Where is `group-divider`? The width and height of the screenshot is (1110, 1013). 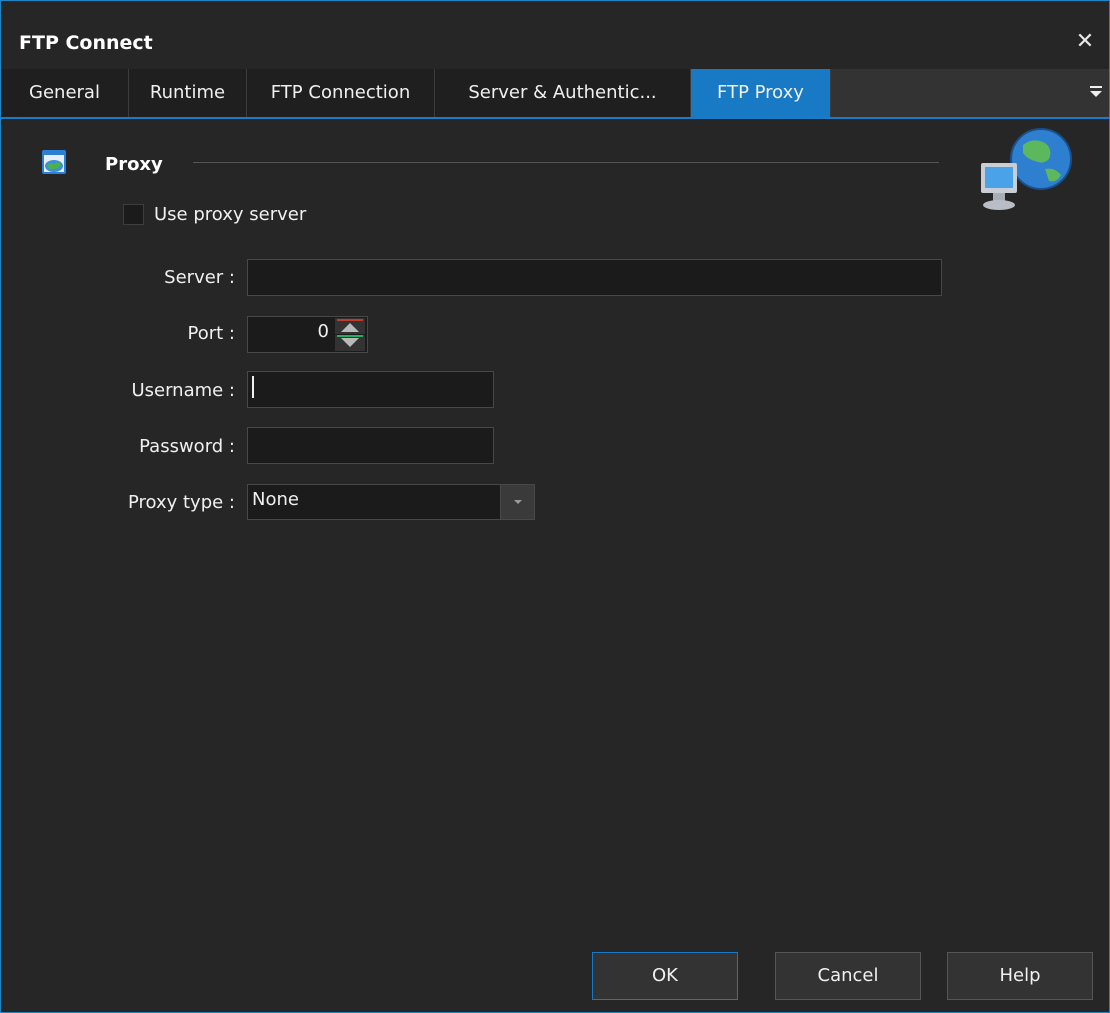 group-divider is located at coordinates (566, 162).